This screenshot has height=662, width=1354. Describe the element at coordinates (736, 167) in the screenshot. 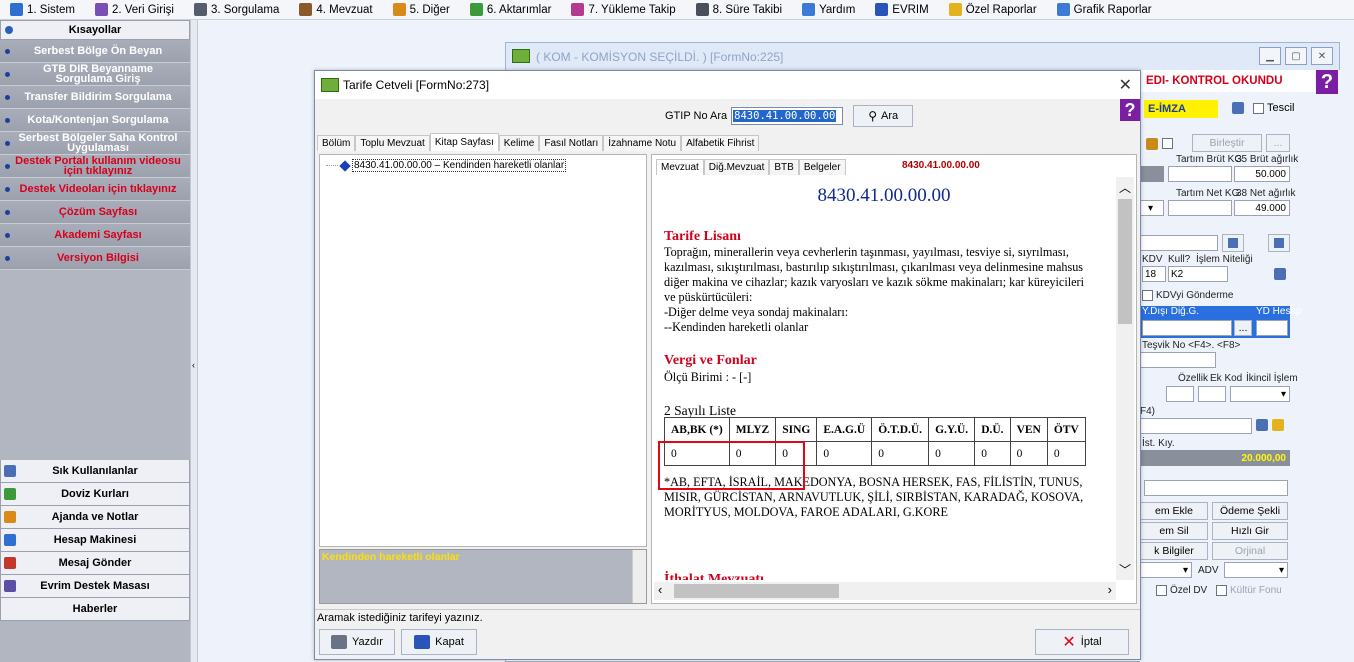

I see `mevzuat-tab-2: Diğ.Mevzuat` at that location.